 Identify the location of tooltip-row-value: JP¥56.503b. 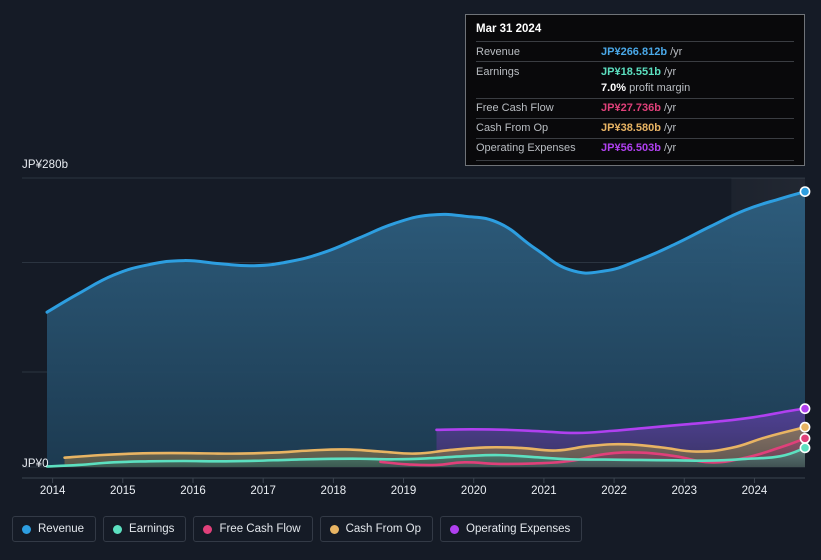
(631, 148).